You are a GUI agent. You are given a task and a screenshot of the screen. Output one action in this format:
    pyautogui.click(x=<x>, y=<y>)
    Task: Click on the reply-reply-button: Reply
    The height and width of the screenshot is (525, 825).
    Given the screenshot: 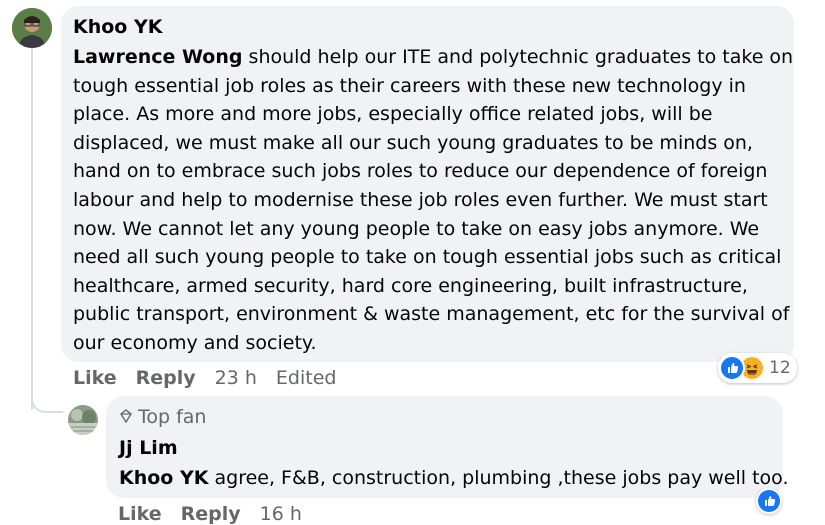 What is the action you would take?
    pyautogui.click(x=211, y=514)
    